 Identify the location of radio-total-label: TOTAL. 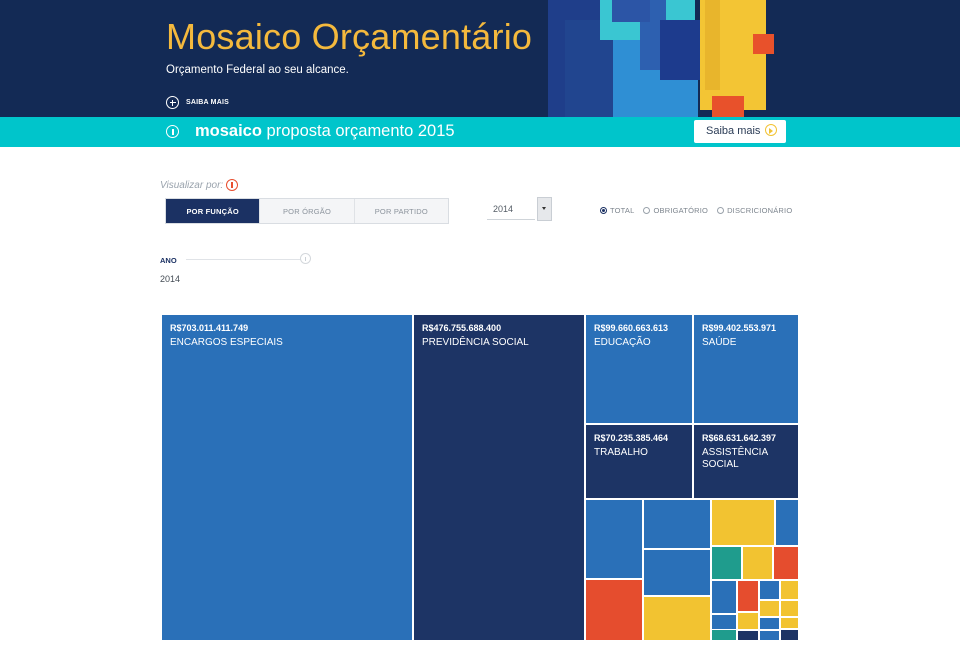
(622, 210).